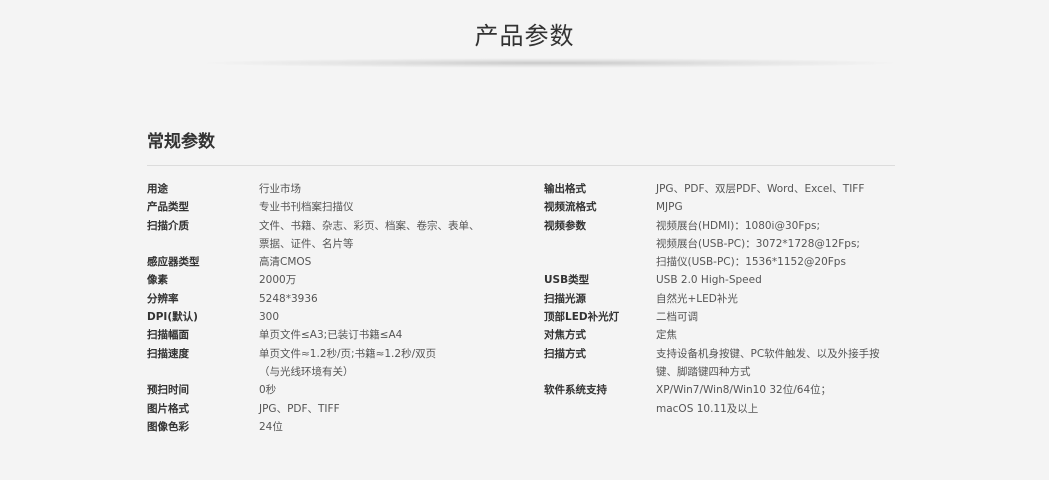 This screenshot has height=480, width=1049. What do you see at coordinates (393, 262) in the screenshot?
I see `param-value: 高清CMOS` at bounding box center [393, 262].